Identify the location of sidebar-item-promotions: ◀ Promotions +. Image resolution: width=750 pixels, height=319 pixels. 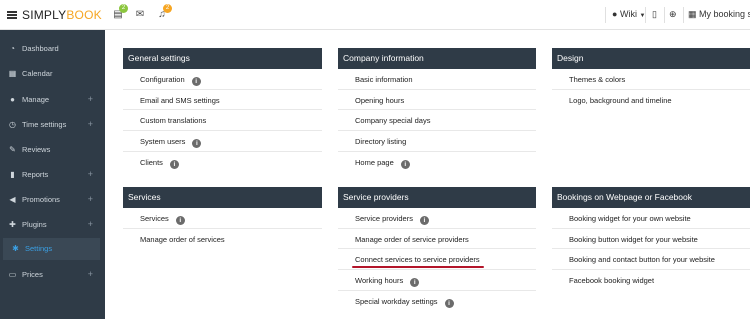
(52, 200).